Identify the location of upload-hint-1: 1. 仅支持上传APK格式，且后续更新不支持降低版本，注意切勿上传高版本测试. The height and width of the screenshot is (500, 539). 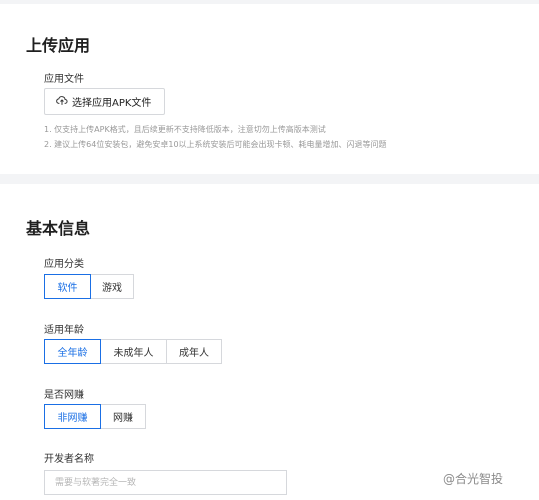
(185, 129).